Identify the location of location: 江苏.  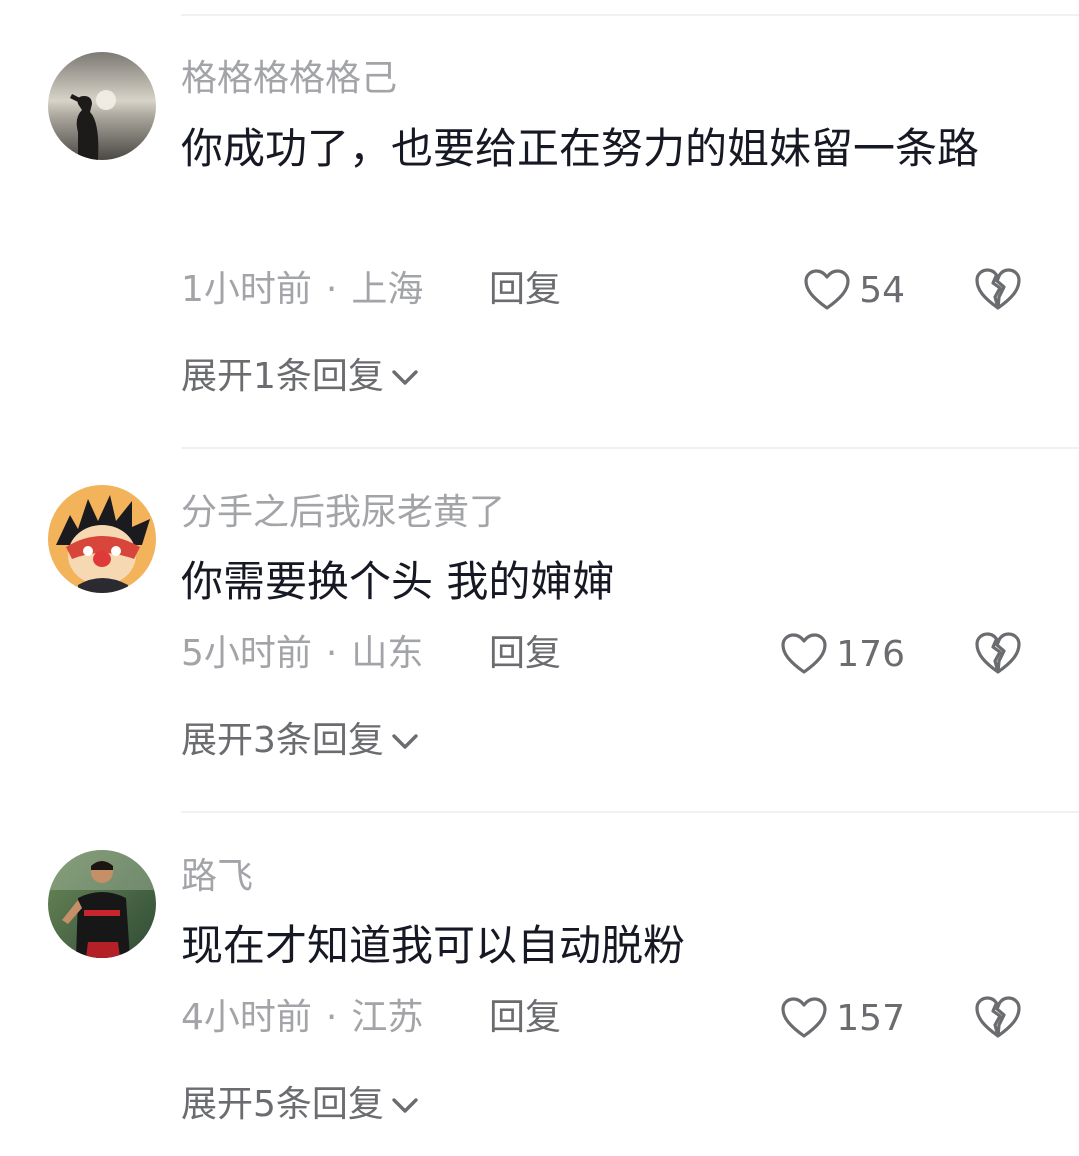
(387, 1017).